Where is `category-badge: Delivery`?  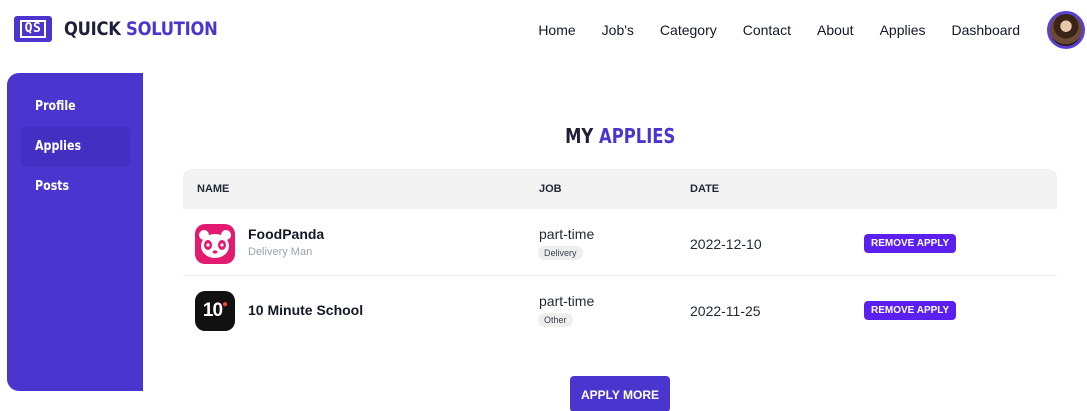
category-badge: Delivery is located at coordinates (560, 253).